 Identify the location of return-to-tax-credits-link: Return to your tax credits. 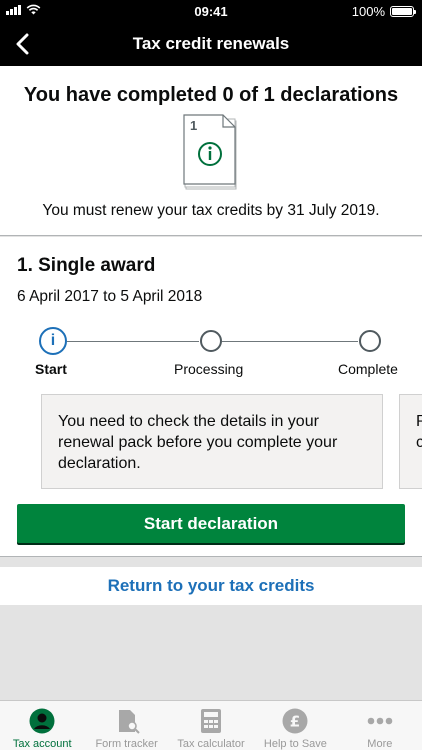
(211, 586).